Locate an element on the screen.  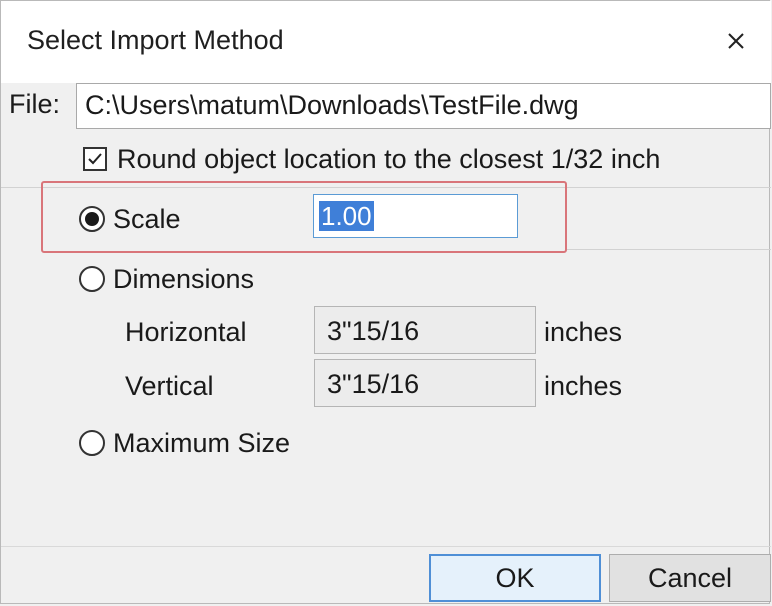
close-button is located at coordinates (736, 41).